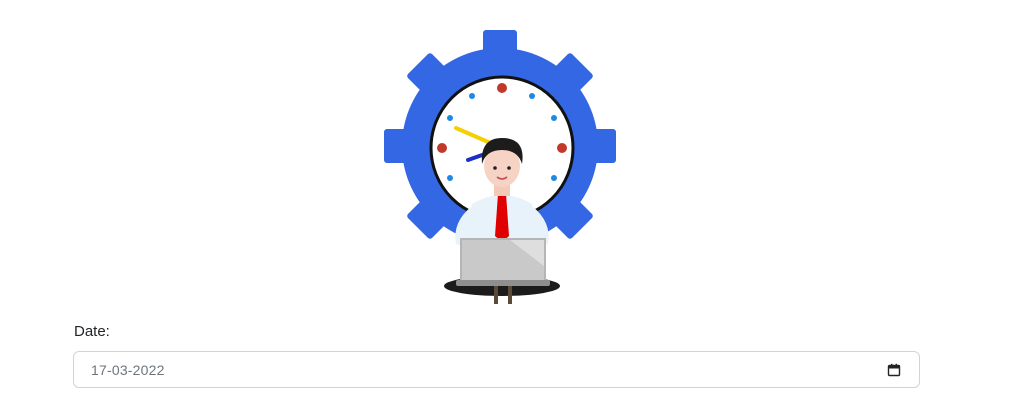 The width and height of the screenshot is (1035, 408). I want to click on date-input: 17-03-2022, so click(496, 369).